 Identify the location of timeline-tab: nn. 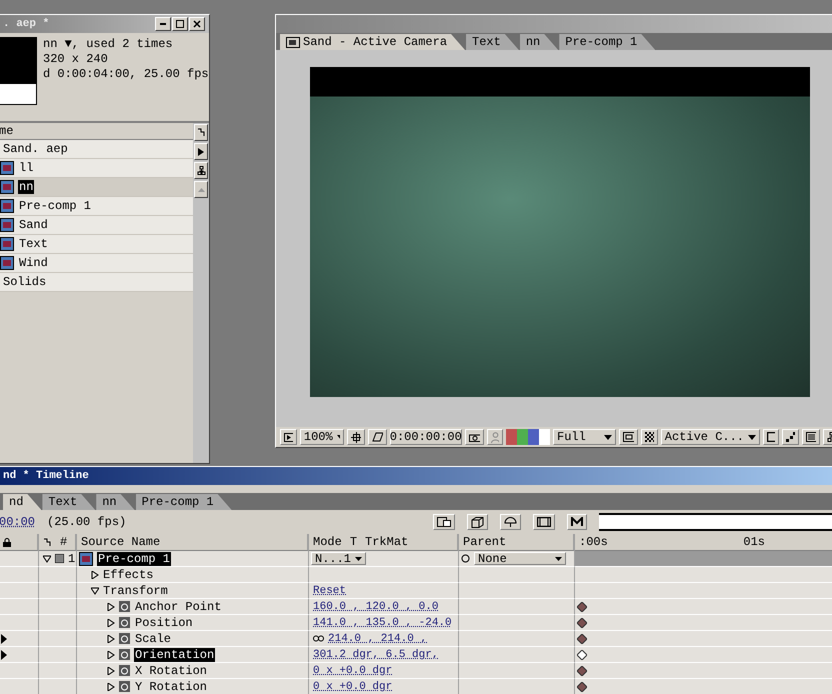
(115, 502).